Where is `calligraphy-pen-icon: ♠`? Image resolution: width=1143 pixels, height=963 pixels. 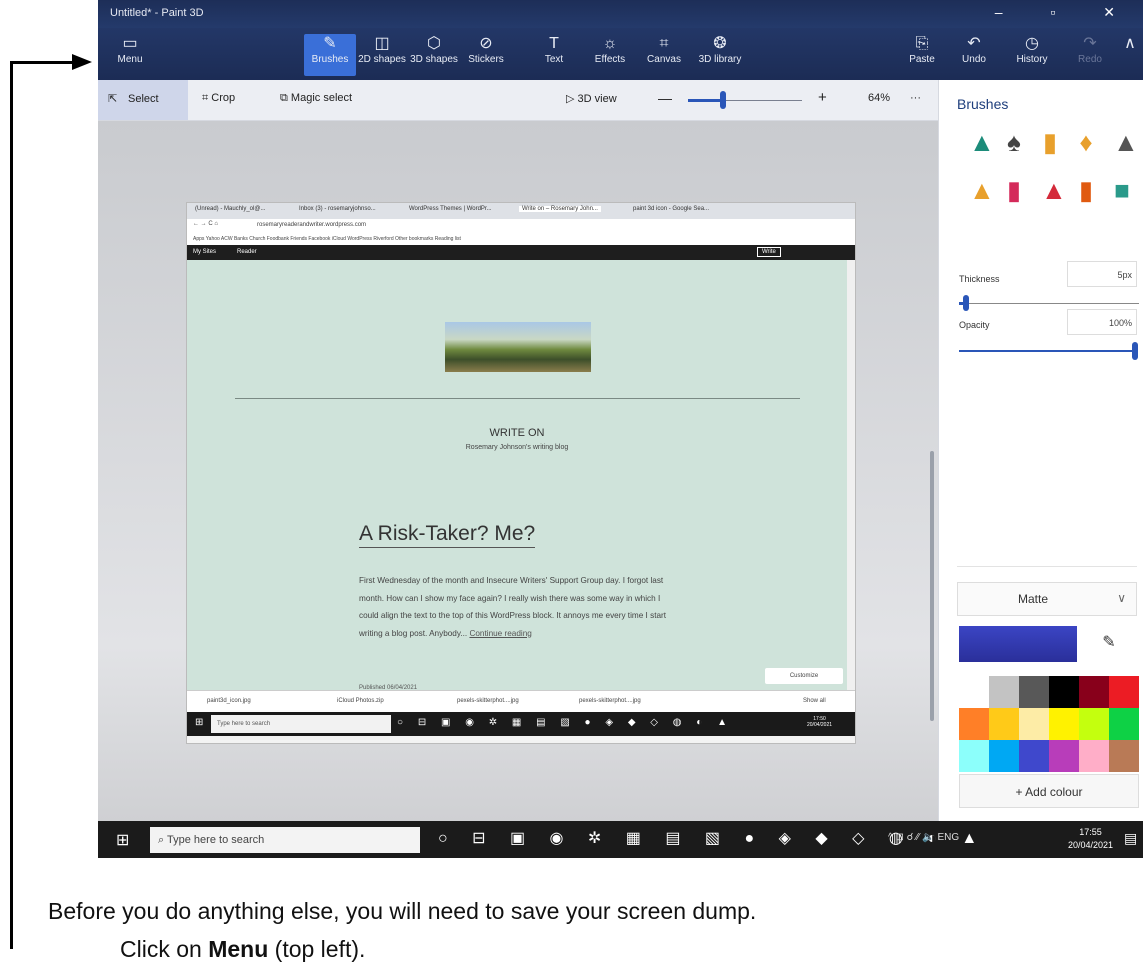
calligraphy-pen-icon: ♠ is located at coordinates (1014, 142).